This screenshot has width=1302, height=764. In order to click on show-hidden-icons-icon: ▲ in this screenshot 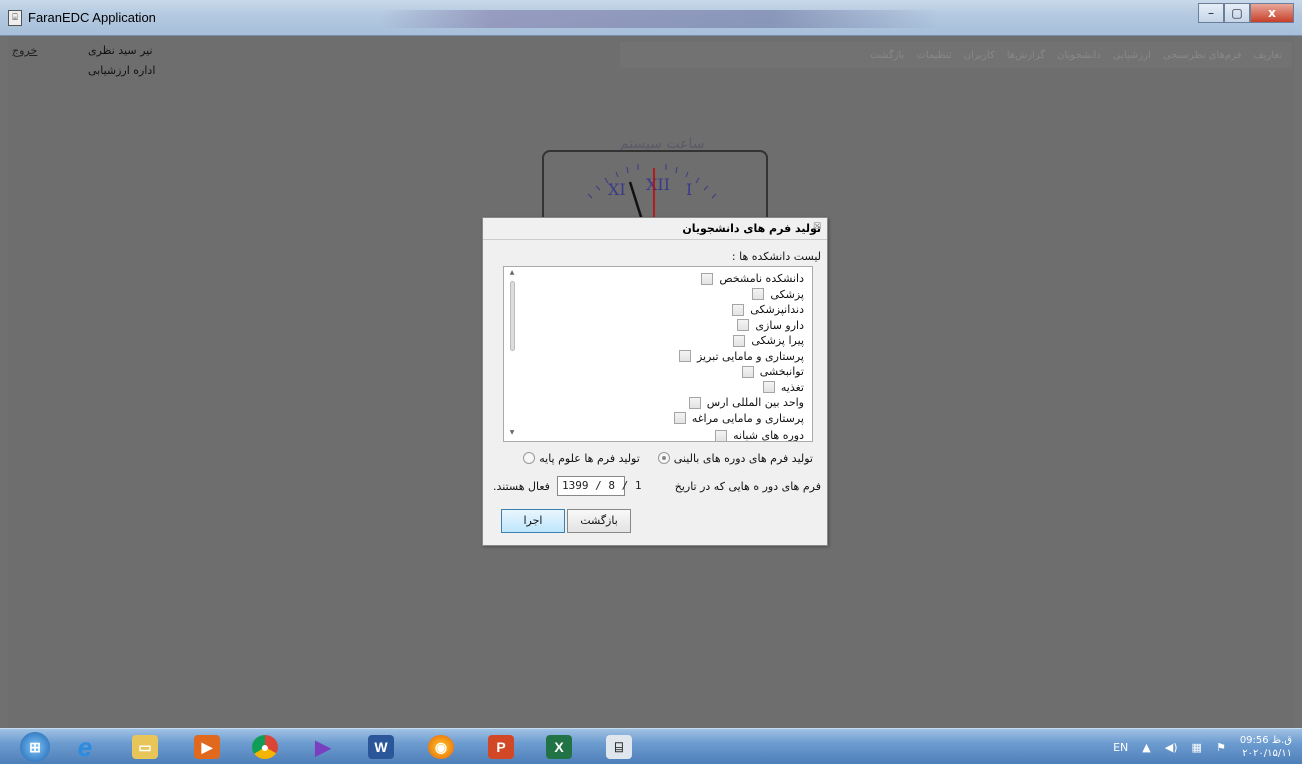, I will do `click(1146, 747)`.